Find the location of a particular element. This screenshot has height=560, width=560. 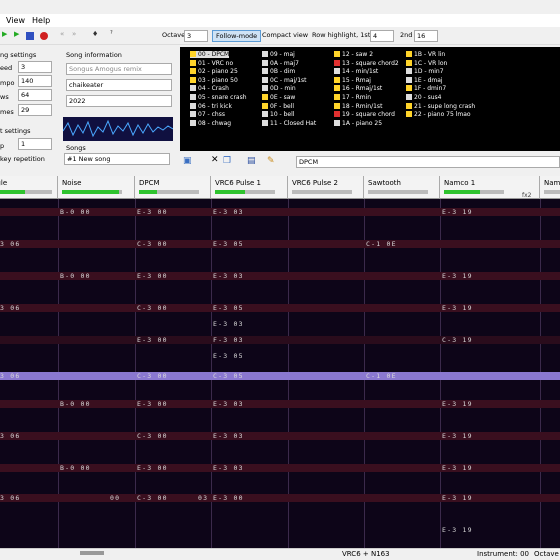

octave-select: 3 is located at coordinates (196, 36).